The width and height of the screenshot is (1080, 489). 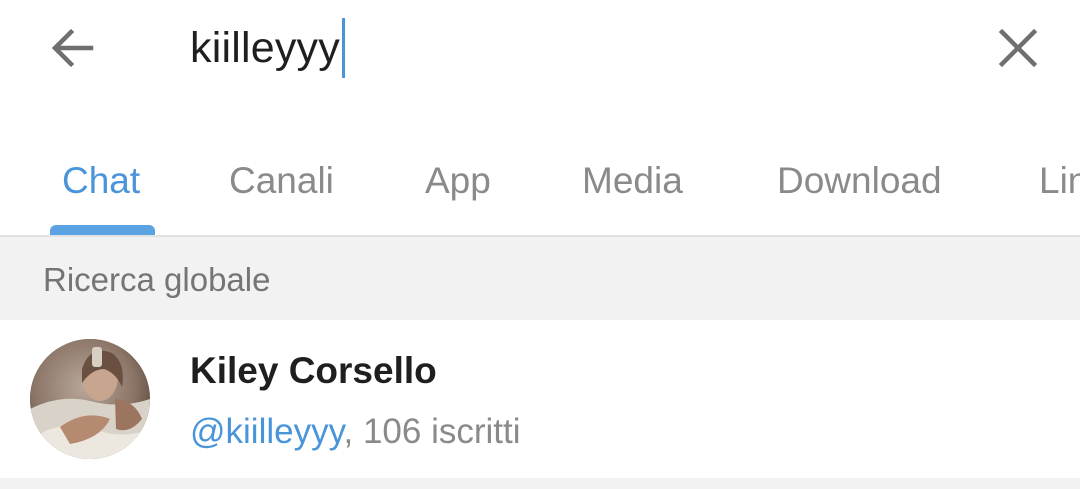 I want to click on section-title: Ricerca globale, so click(x=157, y=279).